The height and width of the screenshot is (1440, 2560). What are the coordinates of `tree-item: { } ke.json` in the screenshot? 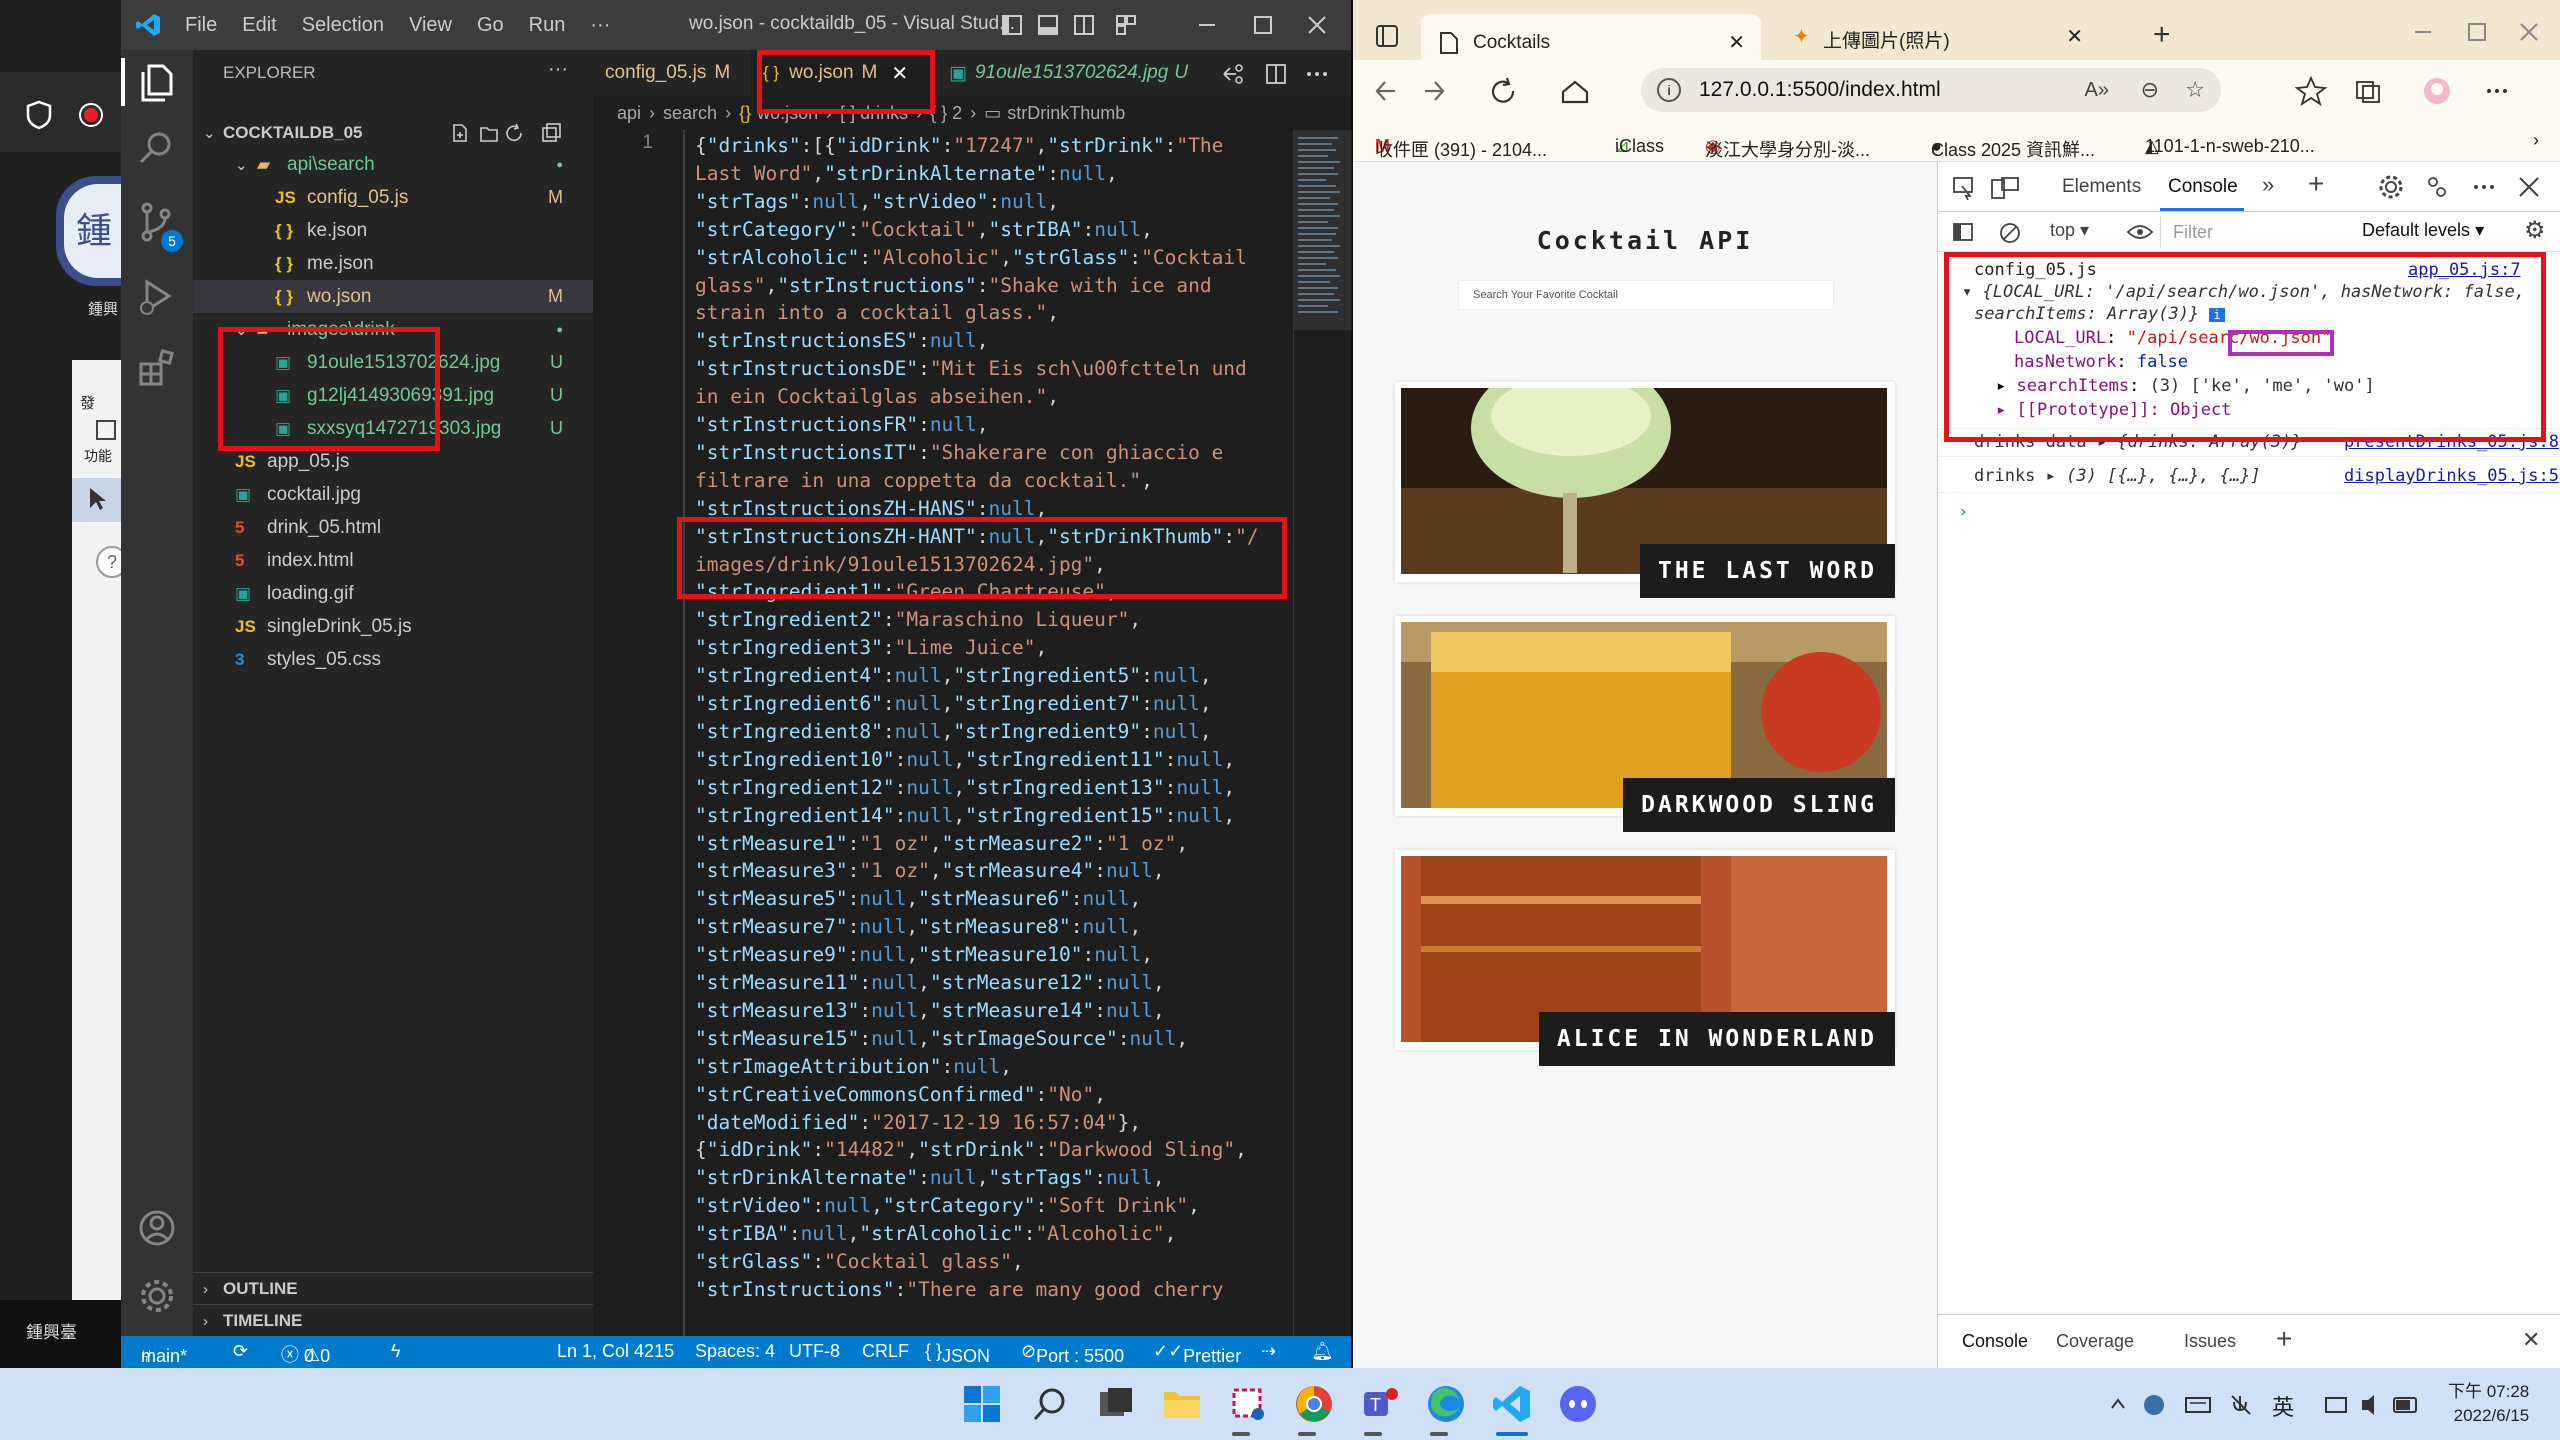 It's located at (393, 230).